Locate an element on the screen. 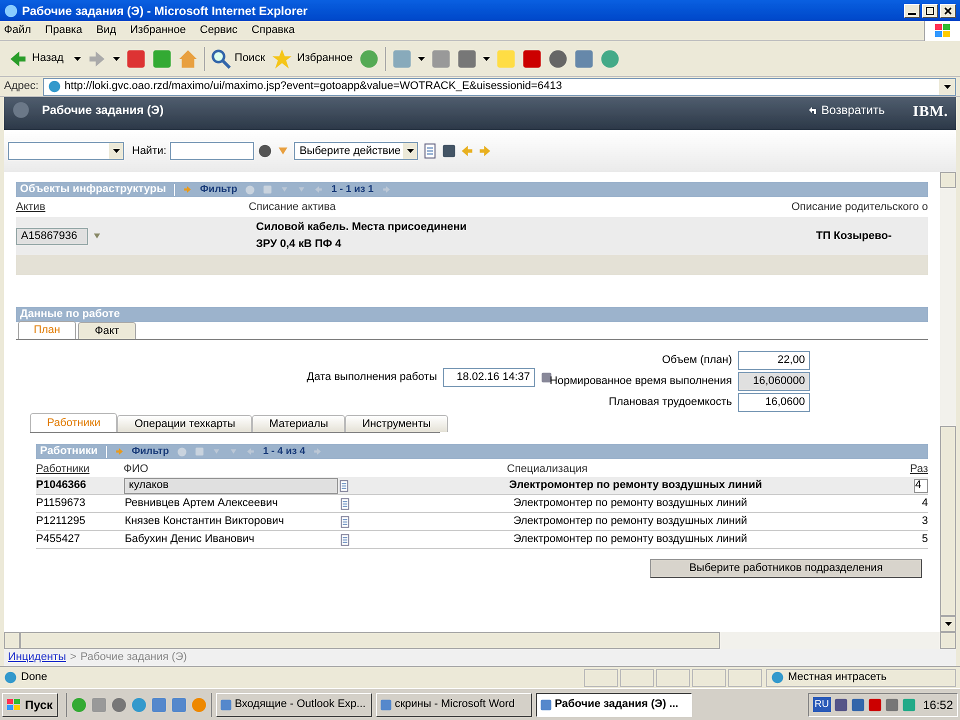 The height and width of the screenshot is (720, 960). tab: Факт is located at coordinates (107, 330).